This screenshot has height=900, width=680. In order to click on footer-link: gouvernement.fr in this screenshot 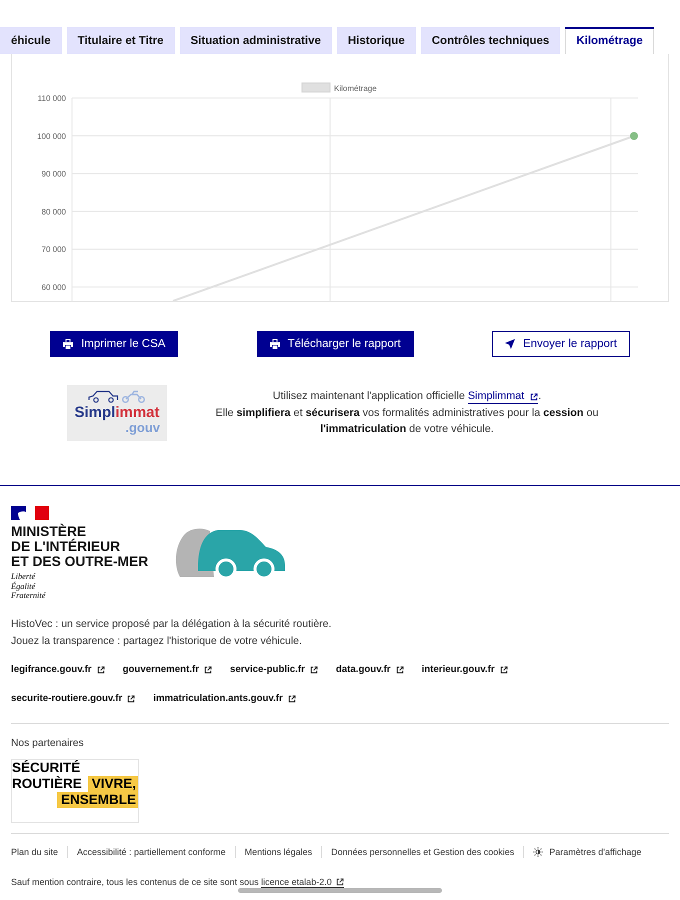, I will do `click(167, 670)`.